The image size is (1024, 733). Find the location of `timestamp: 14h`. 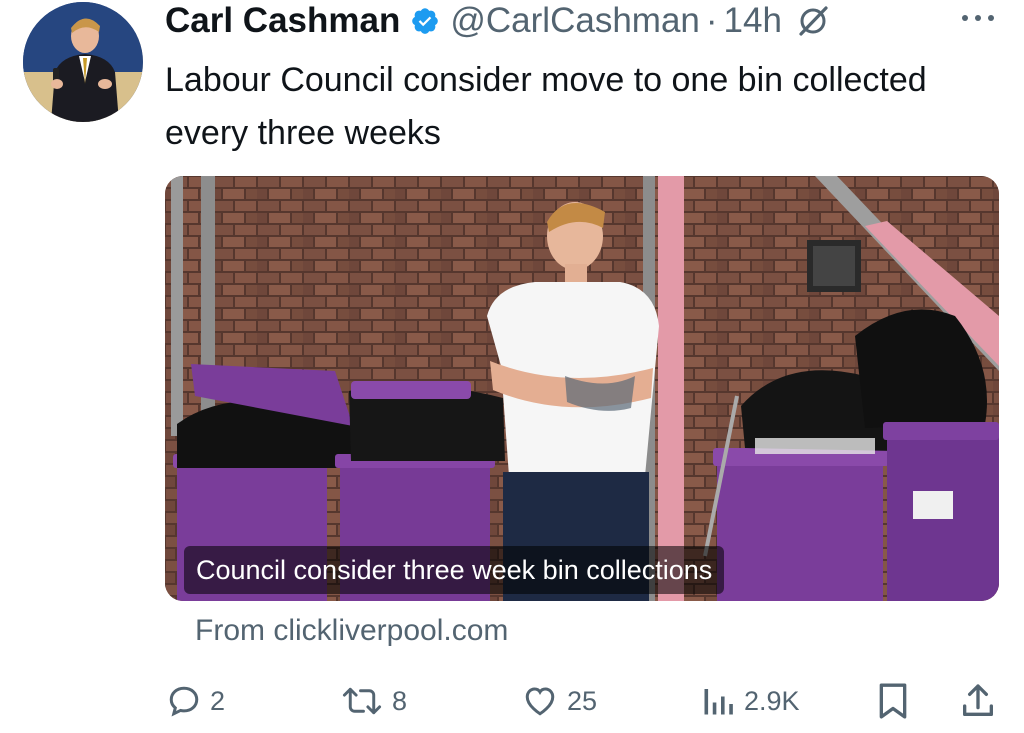

timestamp: 14h is located at coordinates (753, 21).